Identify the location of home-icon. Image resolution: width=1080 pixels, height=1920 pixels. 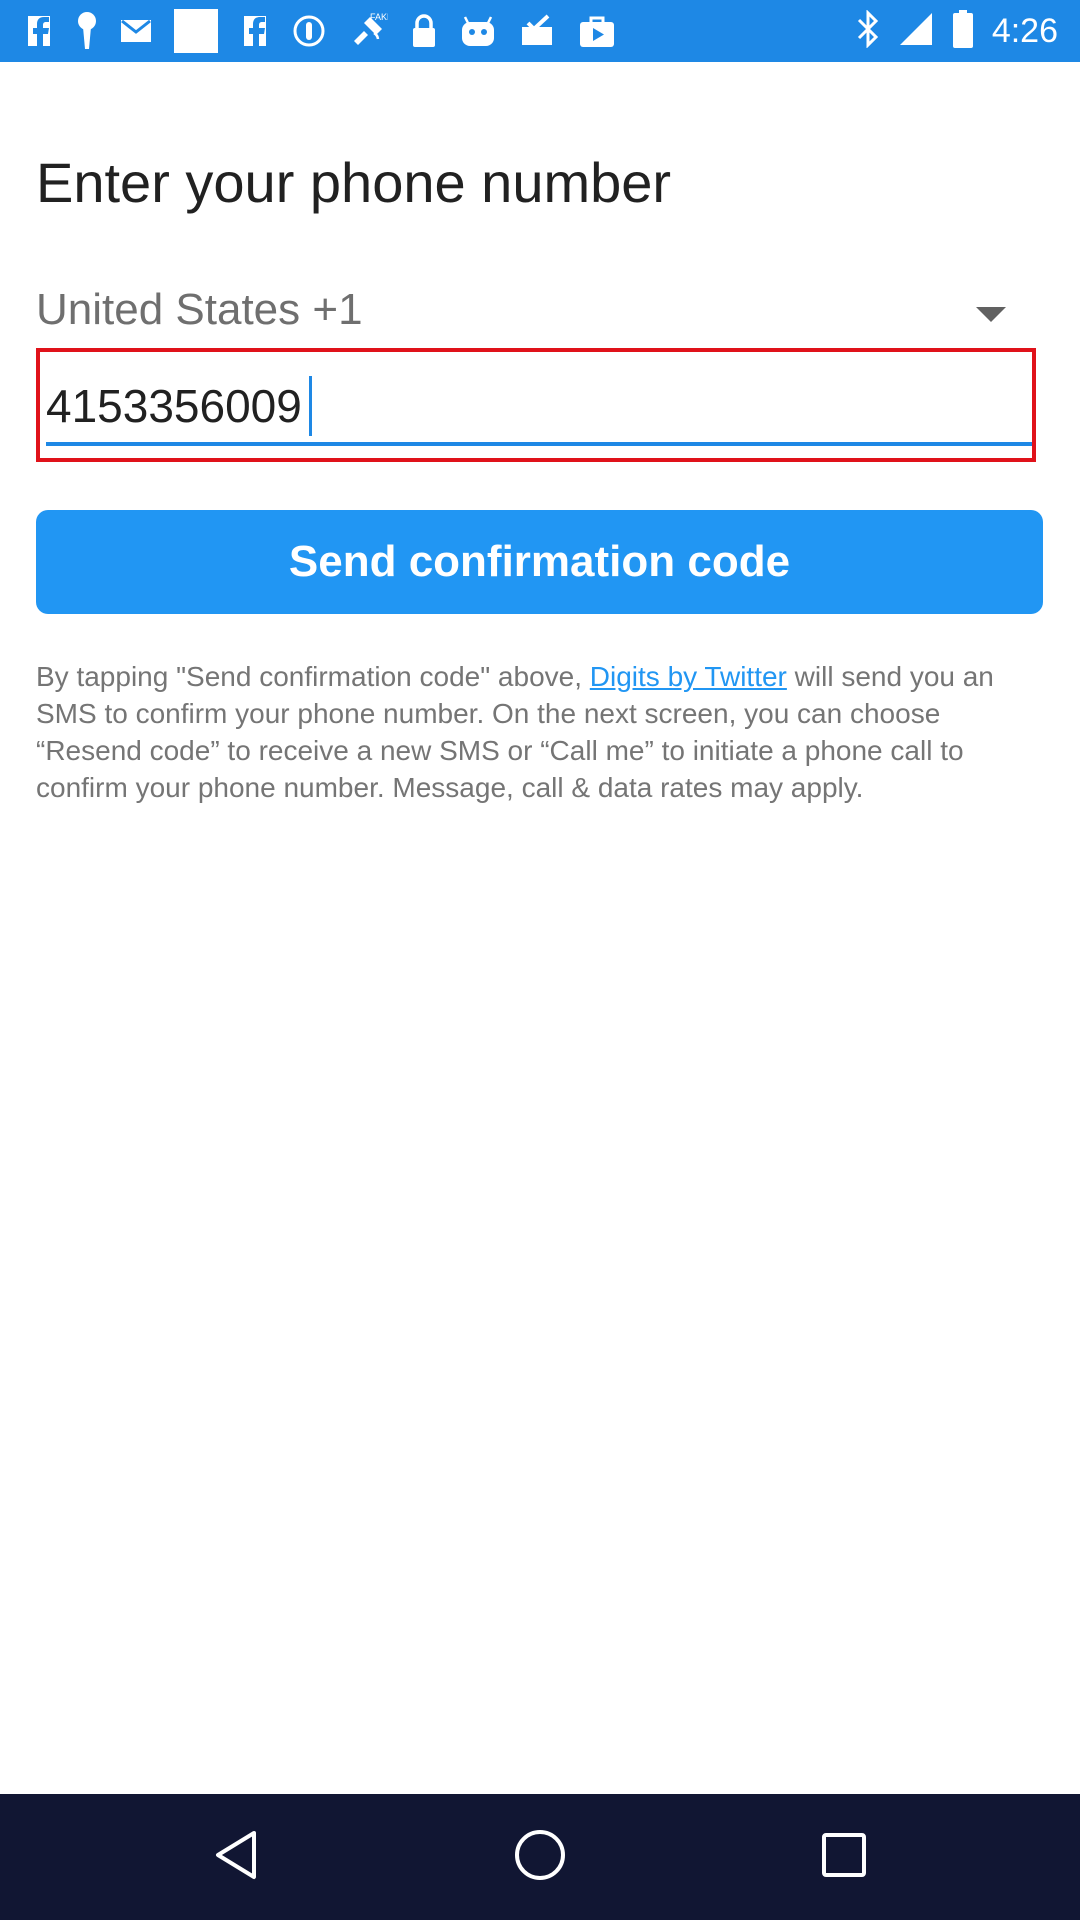
(540, 1857).